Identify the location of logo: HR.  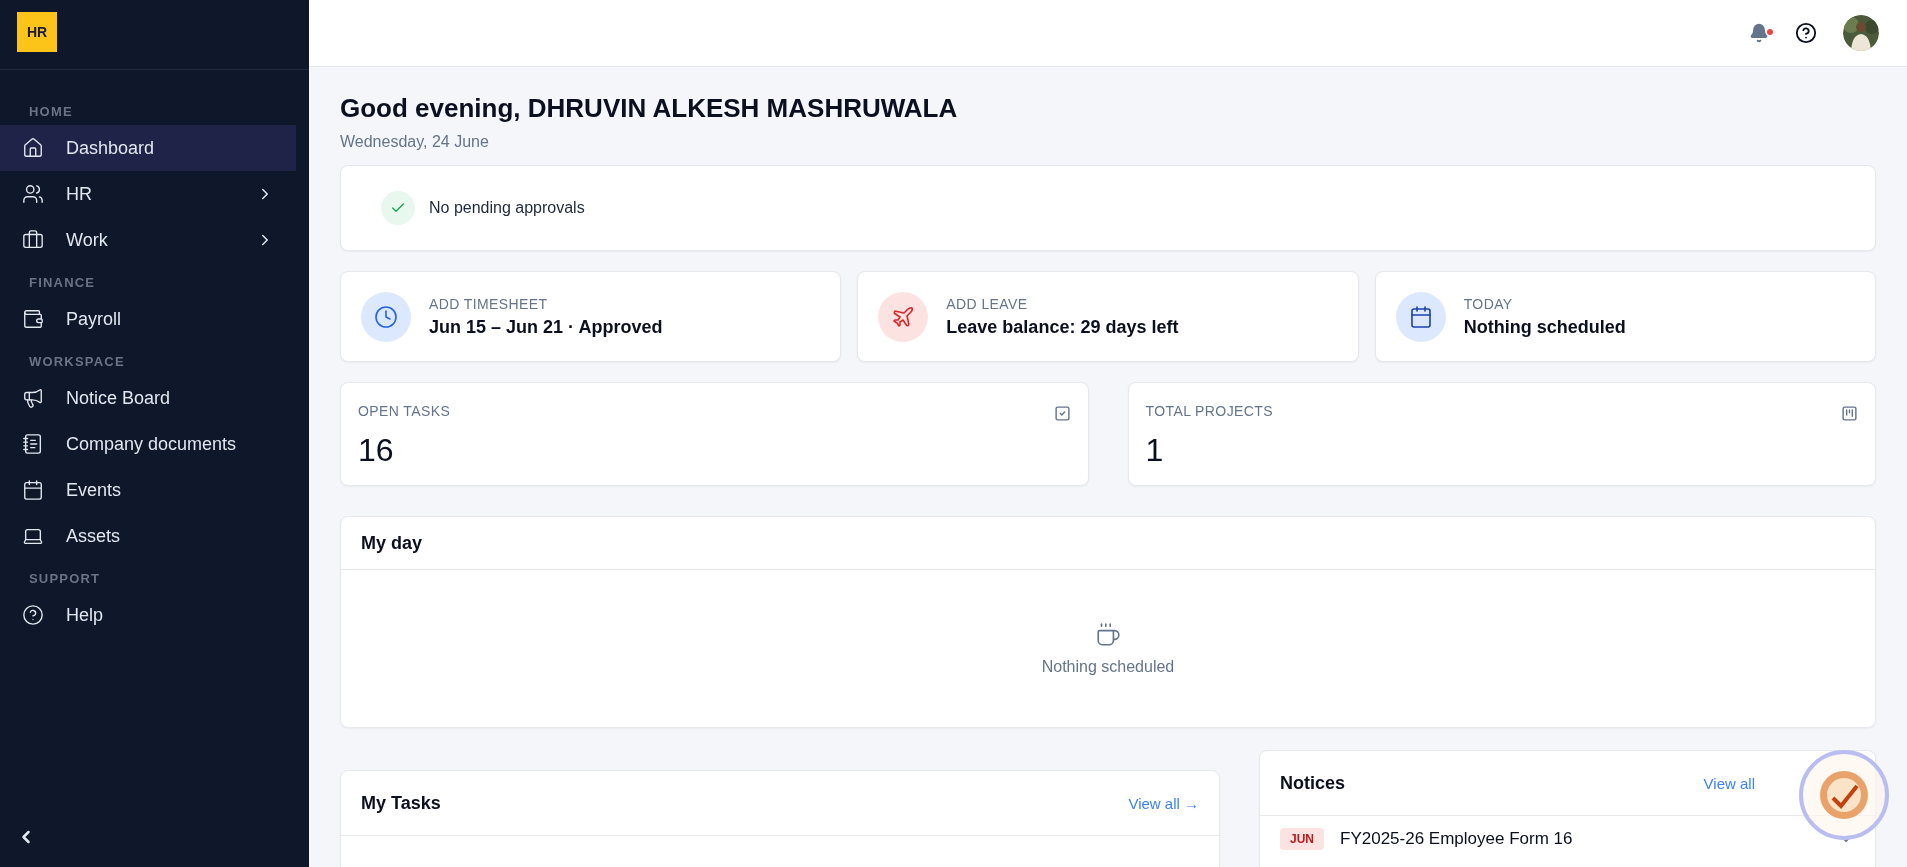
(37, 32).